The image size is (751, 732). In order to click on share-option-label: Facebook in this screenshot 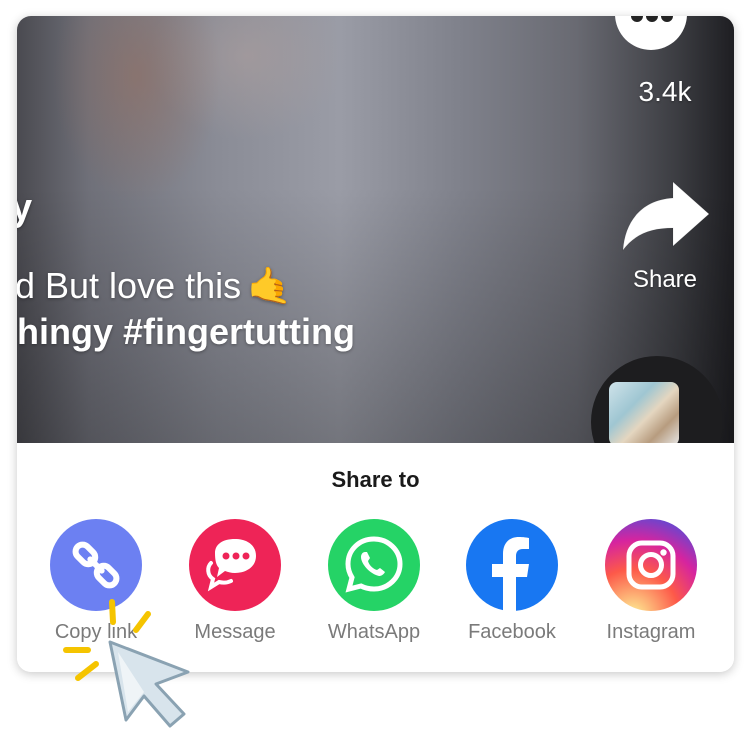, I will do `click(512, 632)`.